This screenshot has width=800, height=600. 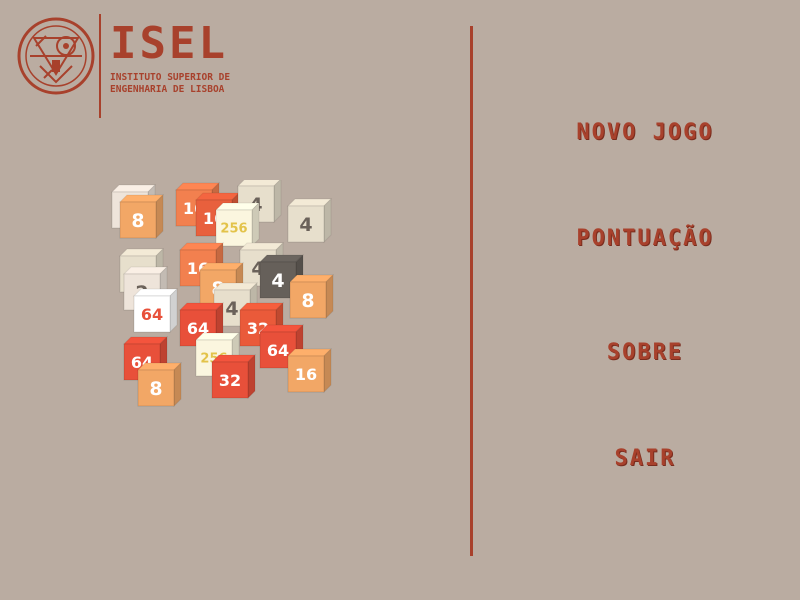 I want to click on cube-art: 28161644256416442884646432646425616832, so click(x=222, y=294).